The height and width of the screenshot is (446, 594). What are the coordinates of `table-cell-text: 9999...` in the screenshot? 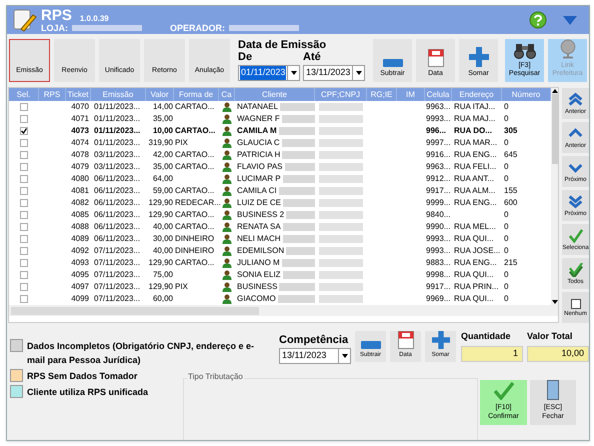 It's located at (438, 203).